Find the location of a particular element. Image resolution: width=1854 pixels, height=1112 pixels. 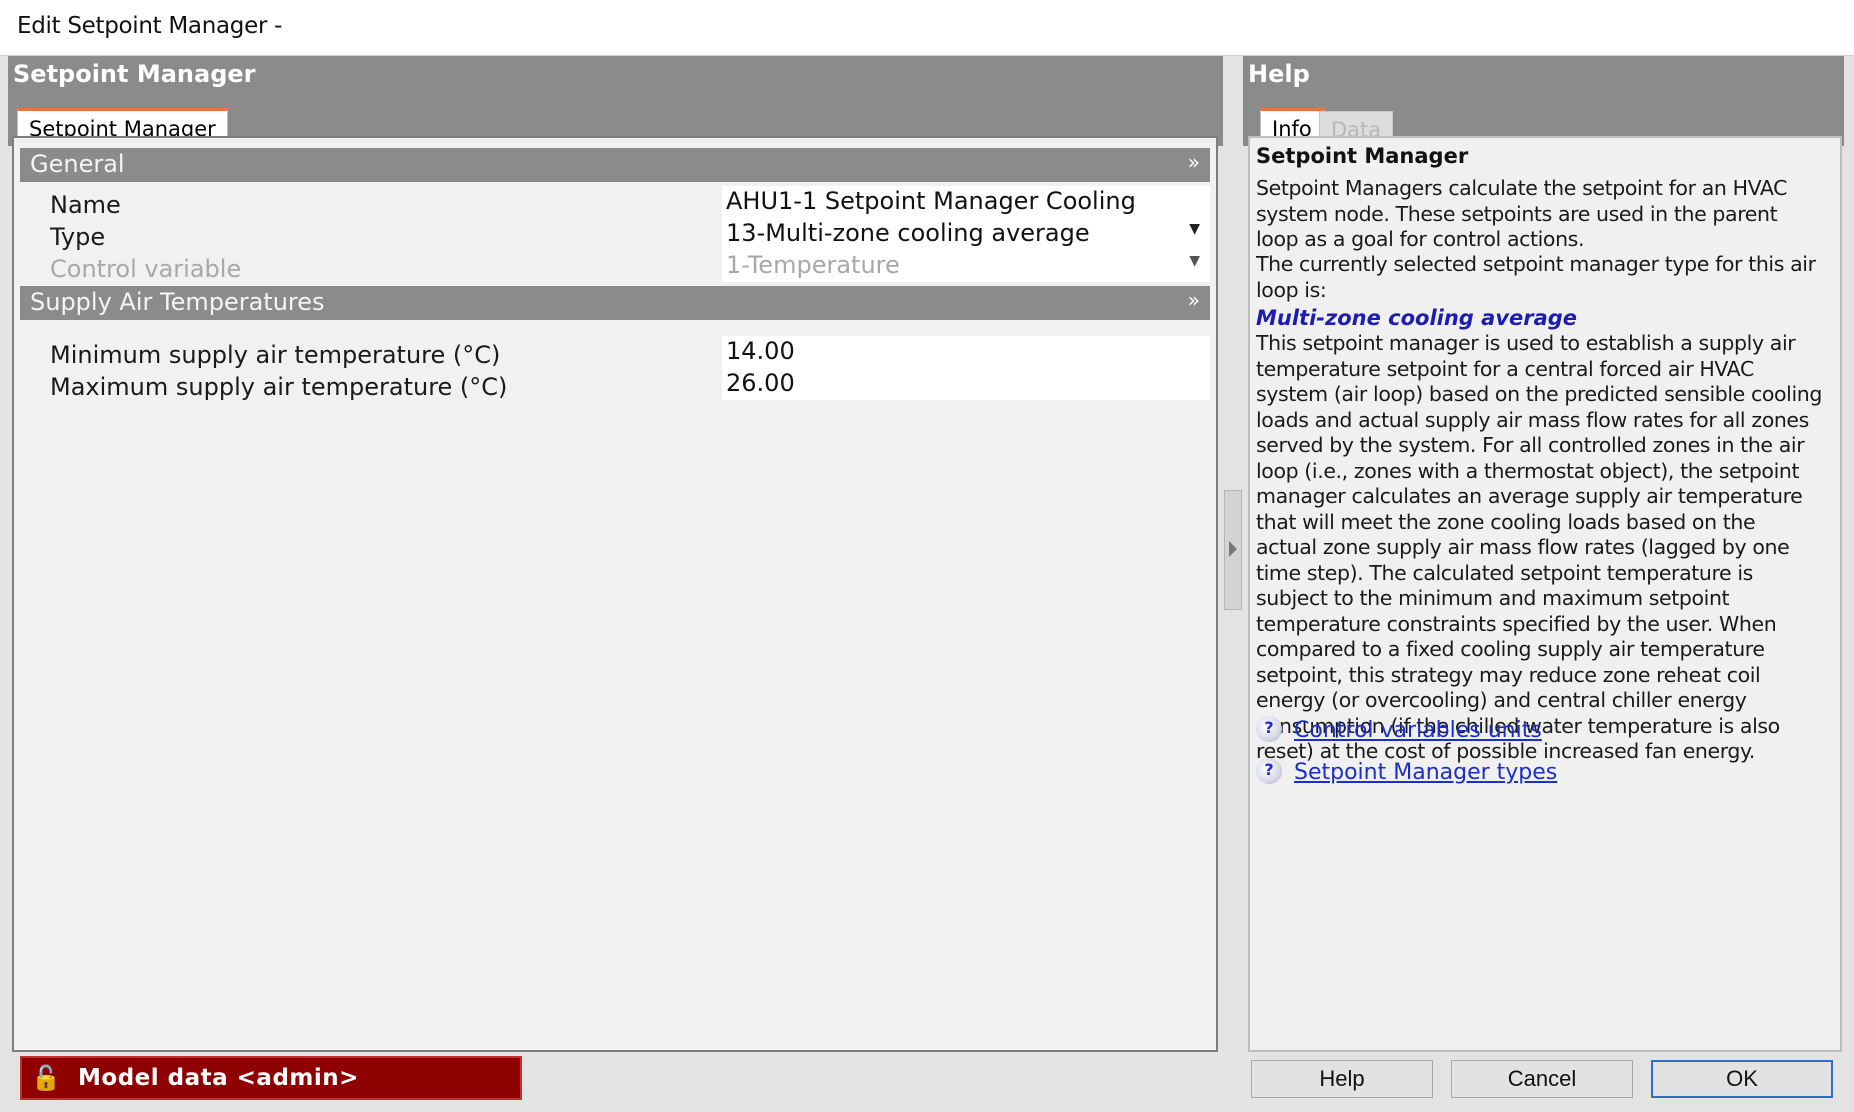

field-label-min-supply-air-temp: Minimum supply air temperature (°C) is located at coordinates (275, 355).